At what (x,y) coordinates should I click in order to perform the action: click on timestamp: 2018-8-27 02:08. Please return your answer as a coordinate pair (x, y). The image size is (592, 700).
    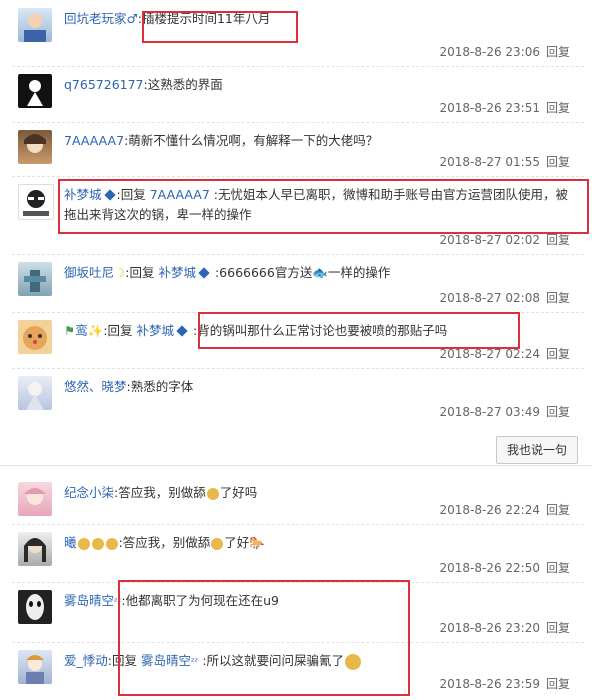
    Looking at the image, I should click on (489, 298).